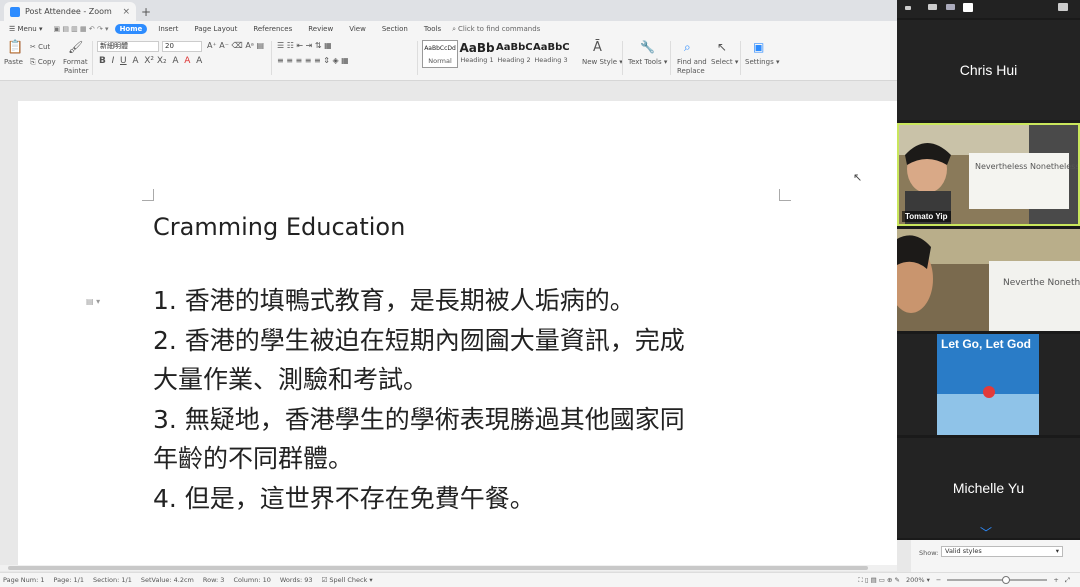  I want to click on speaker-view-icon, so click(950, 7).